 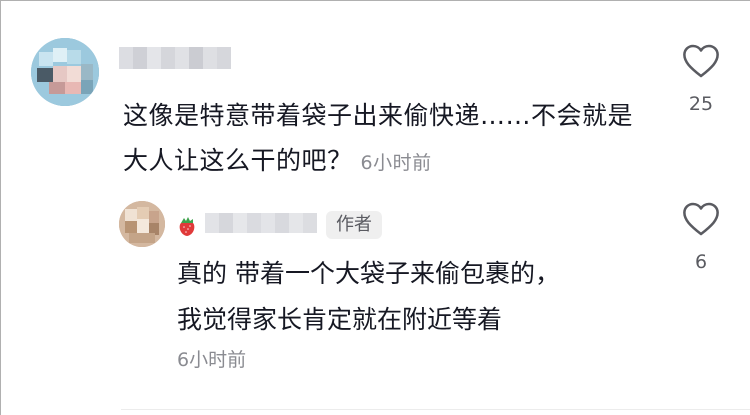 What do you see at coordinates (175, 58) in the screenshot?
I see `commenter-username-blurred` at bounding box center [175, 58].